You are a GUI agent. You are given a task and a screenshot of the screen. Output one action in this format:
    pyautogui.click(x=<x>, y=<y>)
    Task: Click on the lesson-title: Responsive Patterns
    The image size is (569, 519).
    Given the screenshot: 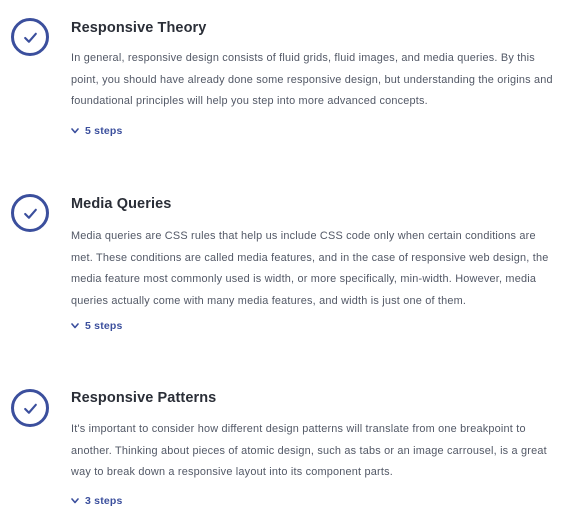 What is the action you would take?
    pyautogui.click(x=144, y=398)
    